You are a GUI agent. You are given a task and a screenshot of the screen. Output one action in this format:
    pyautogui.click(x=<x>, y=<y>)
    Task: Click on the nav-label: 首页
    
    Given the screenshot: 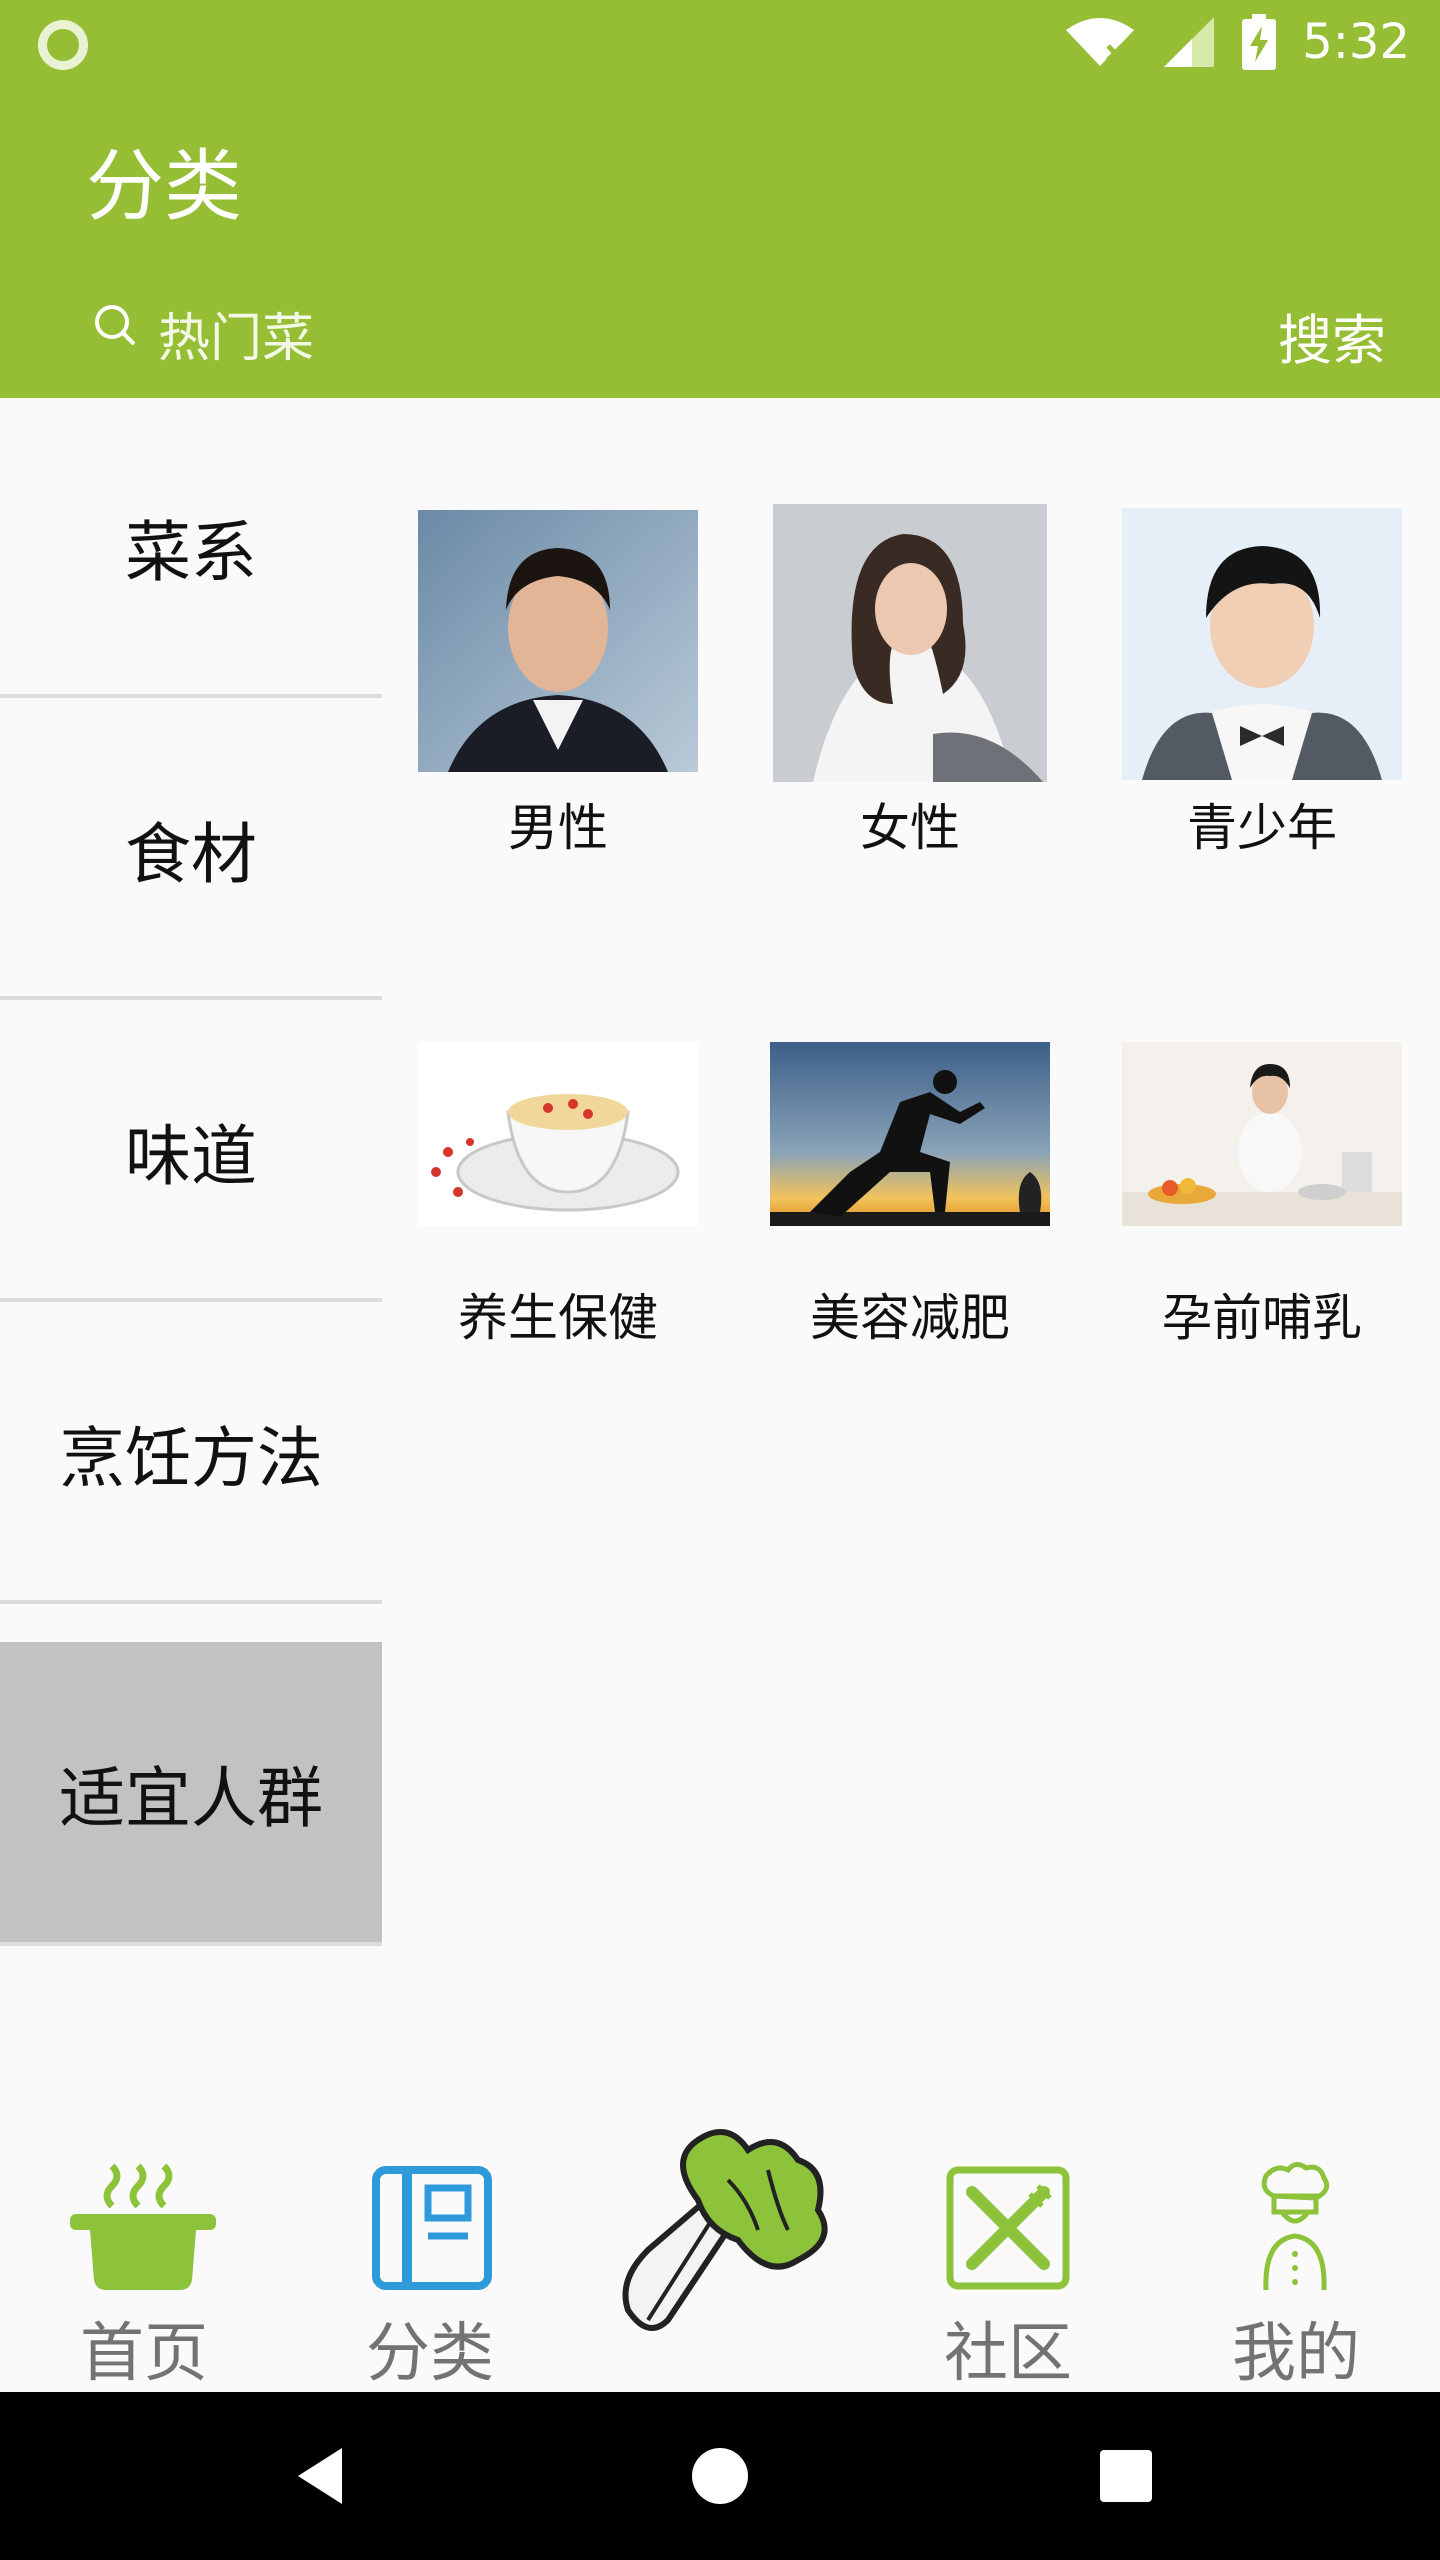 What is the action you would take?
    pyautogui.click(x=144, y=2354)
    